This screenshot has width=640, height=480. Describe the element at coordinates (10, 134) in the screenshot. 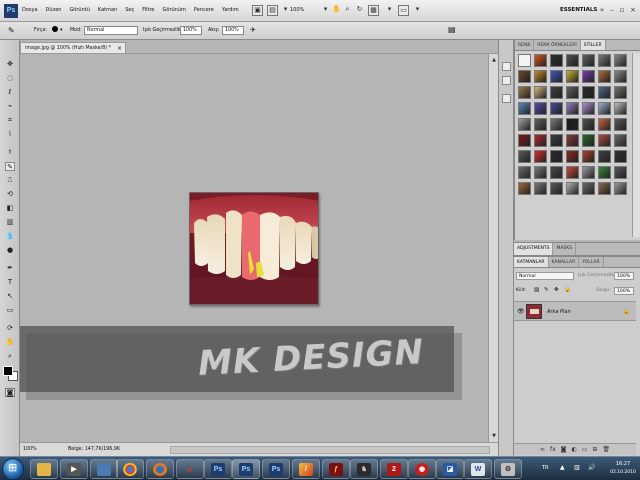

I see `eyedropper-tool-icon: ⌇` at that location.